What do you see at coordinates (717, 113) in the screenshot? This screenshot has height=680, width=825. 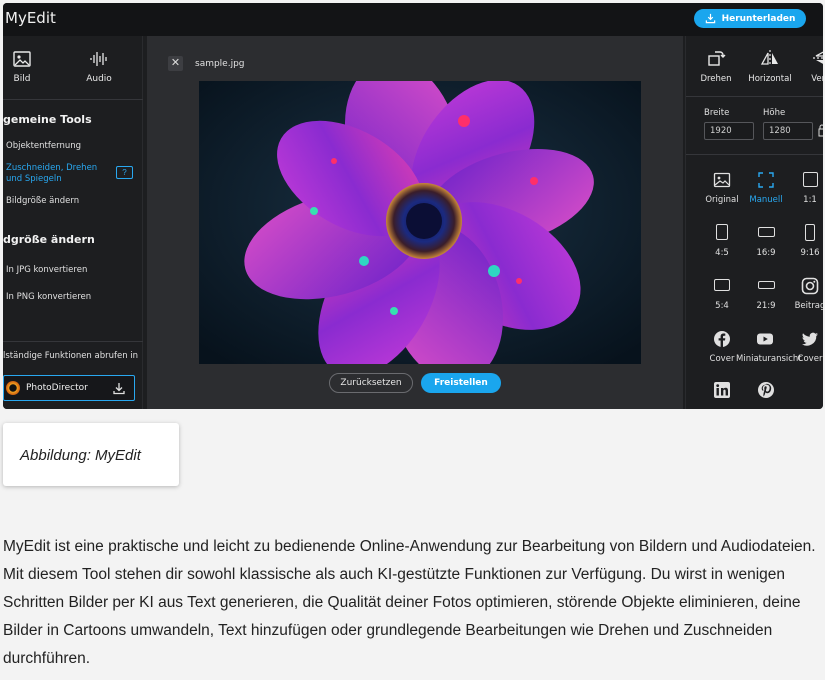 I see `width-label: Breite` at bounding box center [717, 113].